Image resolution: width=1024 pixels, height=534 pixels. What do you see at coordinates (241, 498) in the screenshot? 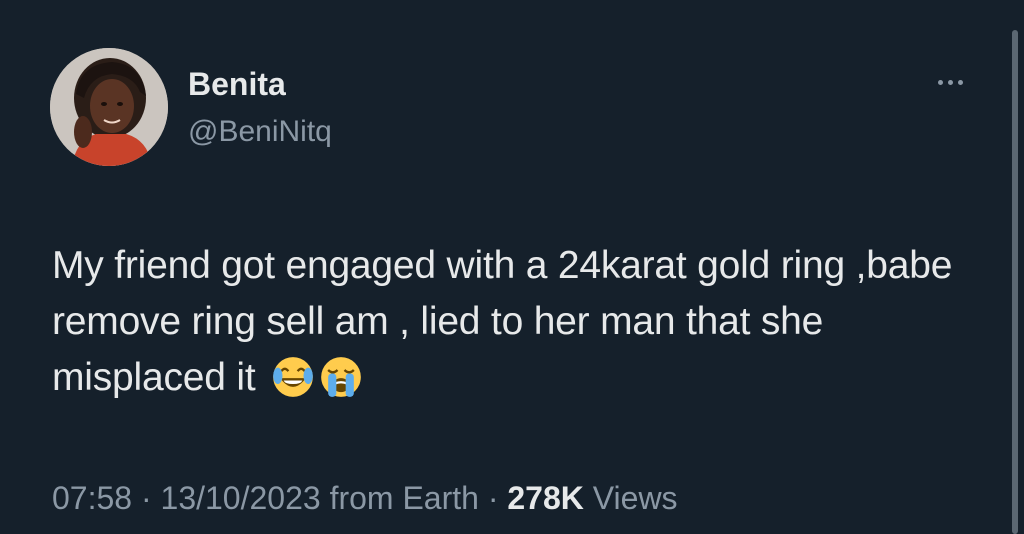
I see `tweet-date: 13/10/2023` at bounding box center [241, 498].